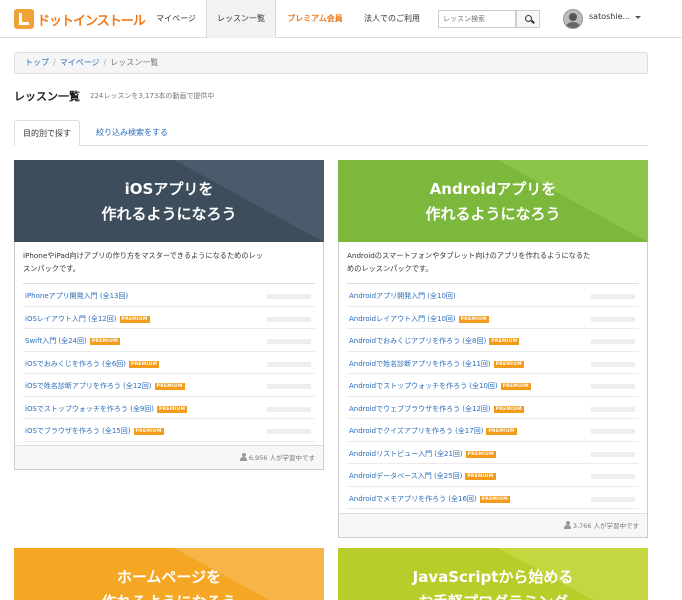  What do you see at coordinates (429, 499) in the screenshot?
I see `lesson-link: Androidでメモアプリを作ろう (全16回) PREMIUM` at bounding box center [429, 499].